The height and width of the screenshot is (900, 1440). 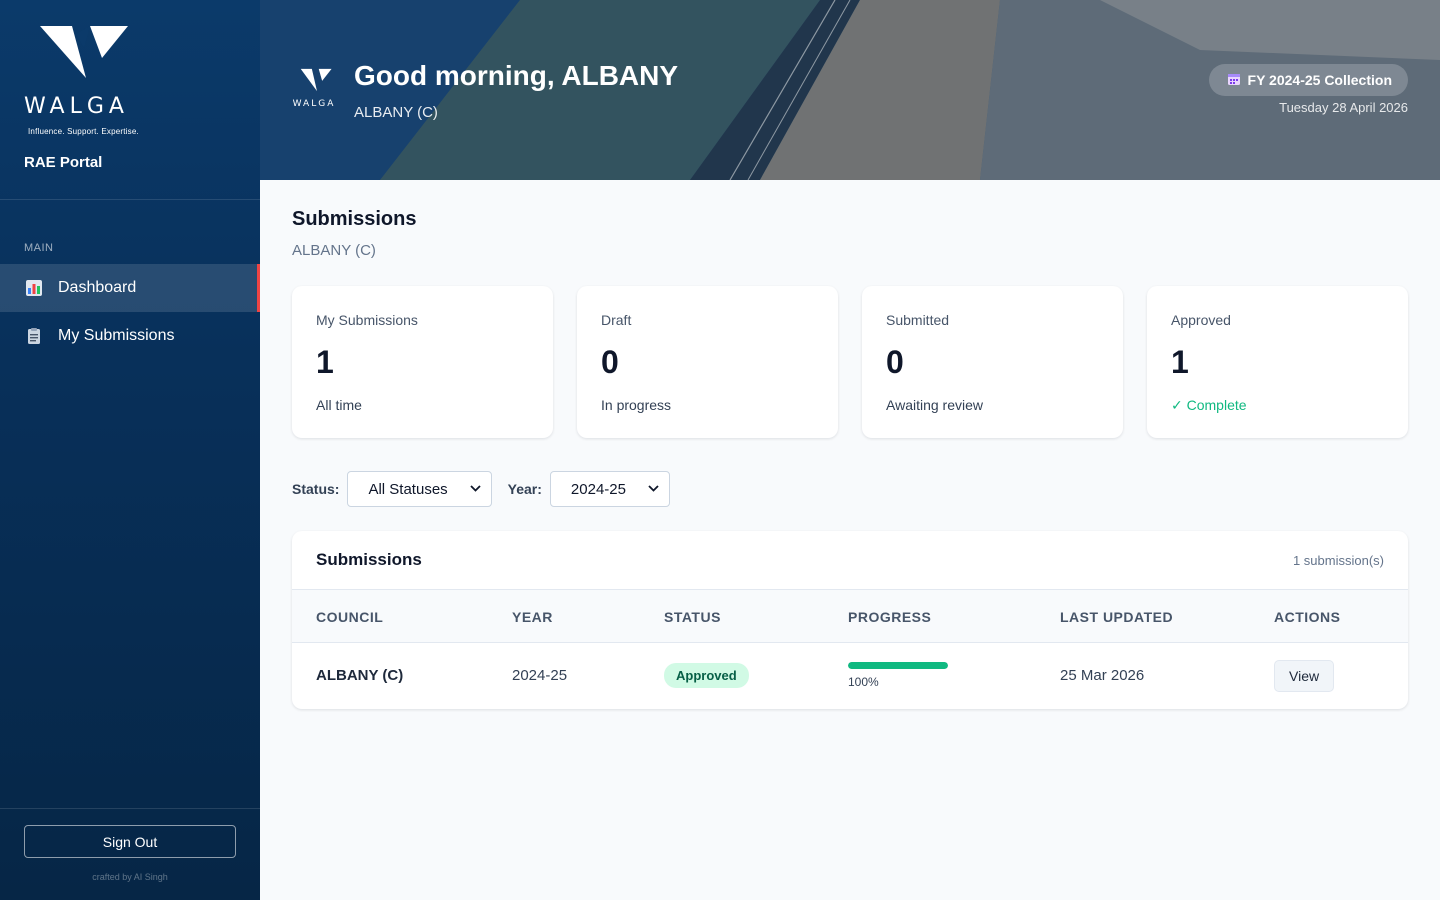 What do you see at coordinates (1277, 362) in the screenshot?
I see `stat-card-approved: Approved 1 ✓ Complete` at bounding box center [1277, 362].